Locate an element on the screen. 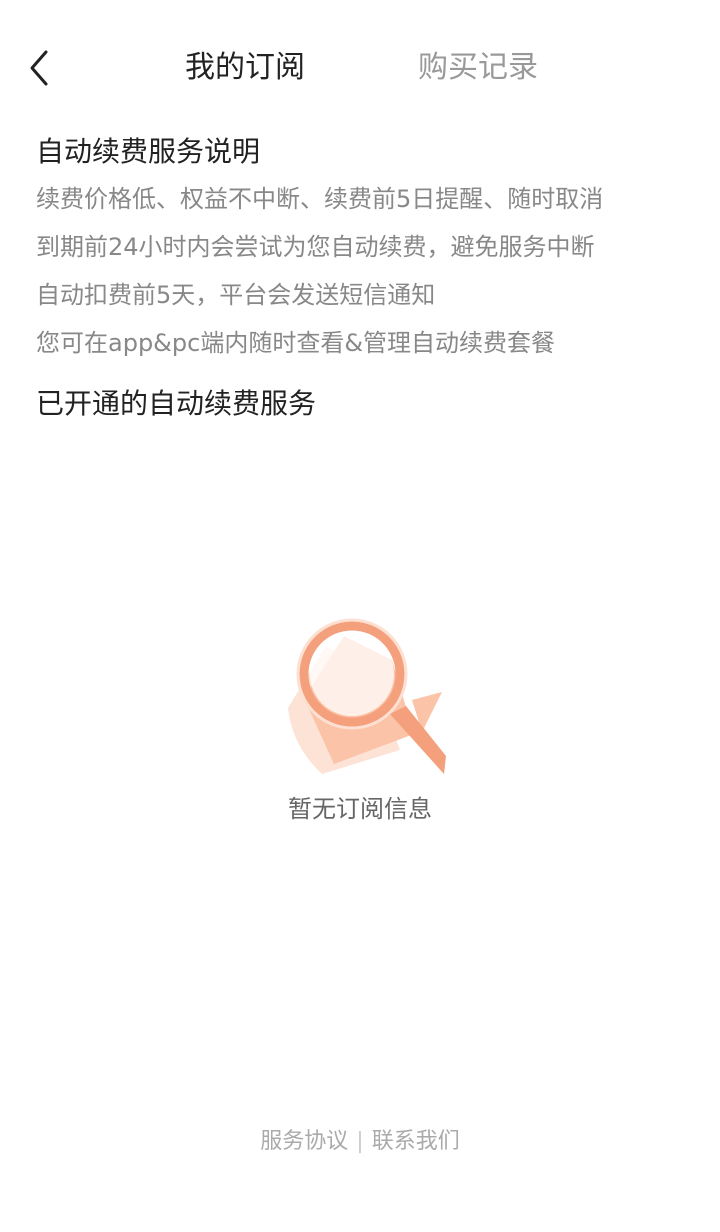 Image resolution: width=720 pixels, height=1232 pixels. intro-line: 到期前24小时内会尝试为您自动续费，避免服务中断 is located at coordinates (315, 247).